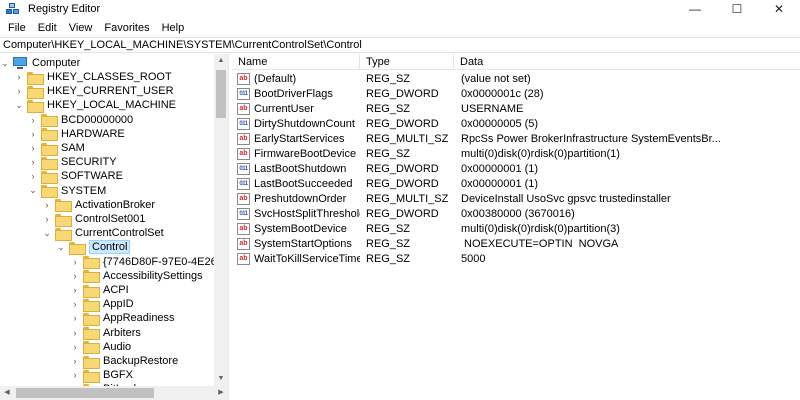 This screenshot has height=400, width=800. Describe the element at coordinates (779, 9) in the screenshot. I see `close-button: ✕` at that location.